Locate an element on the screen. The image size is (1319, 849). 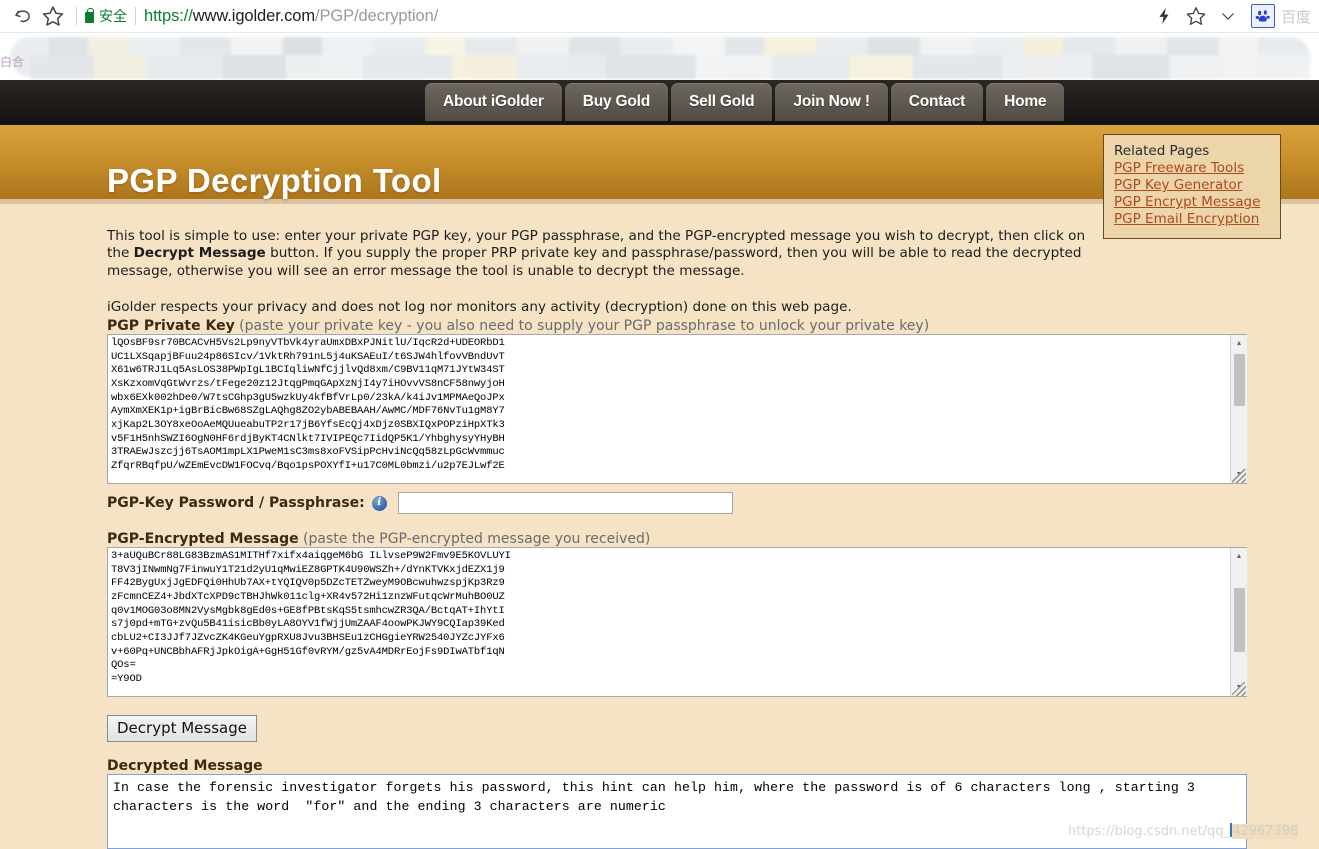
nav-item-contact: Contact is located at coordinates (937, 102).